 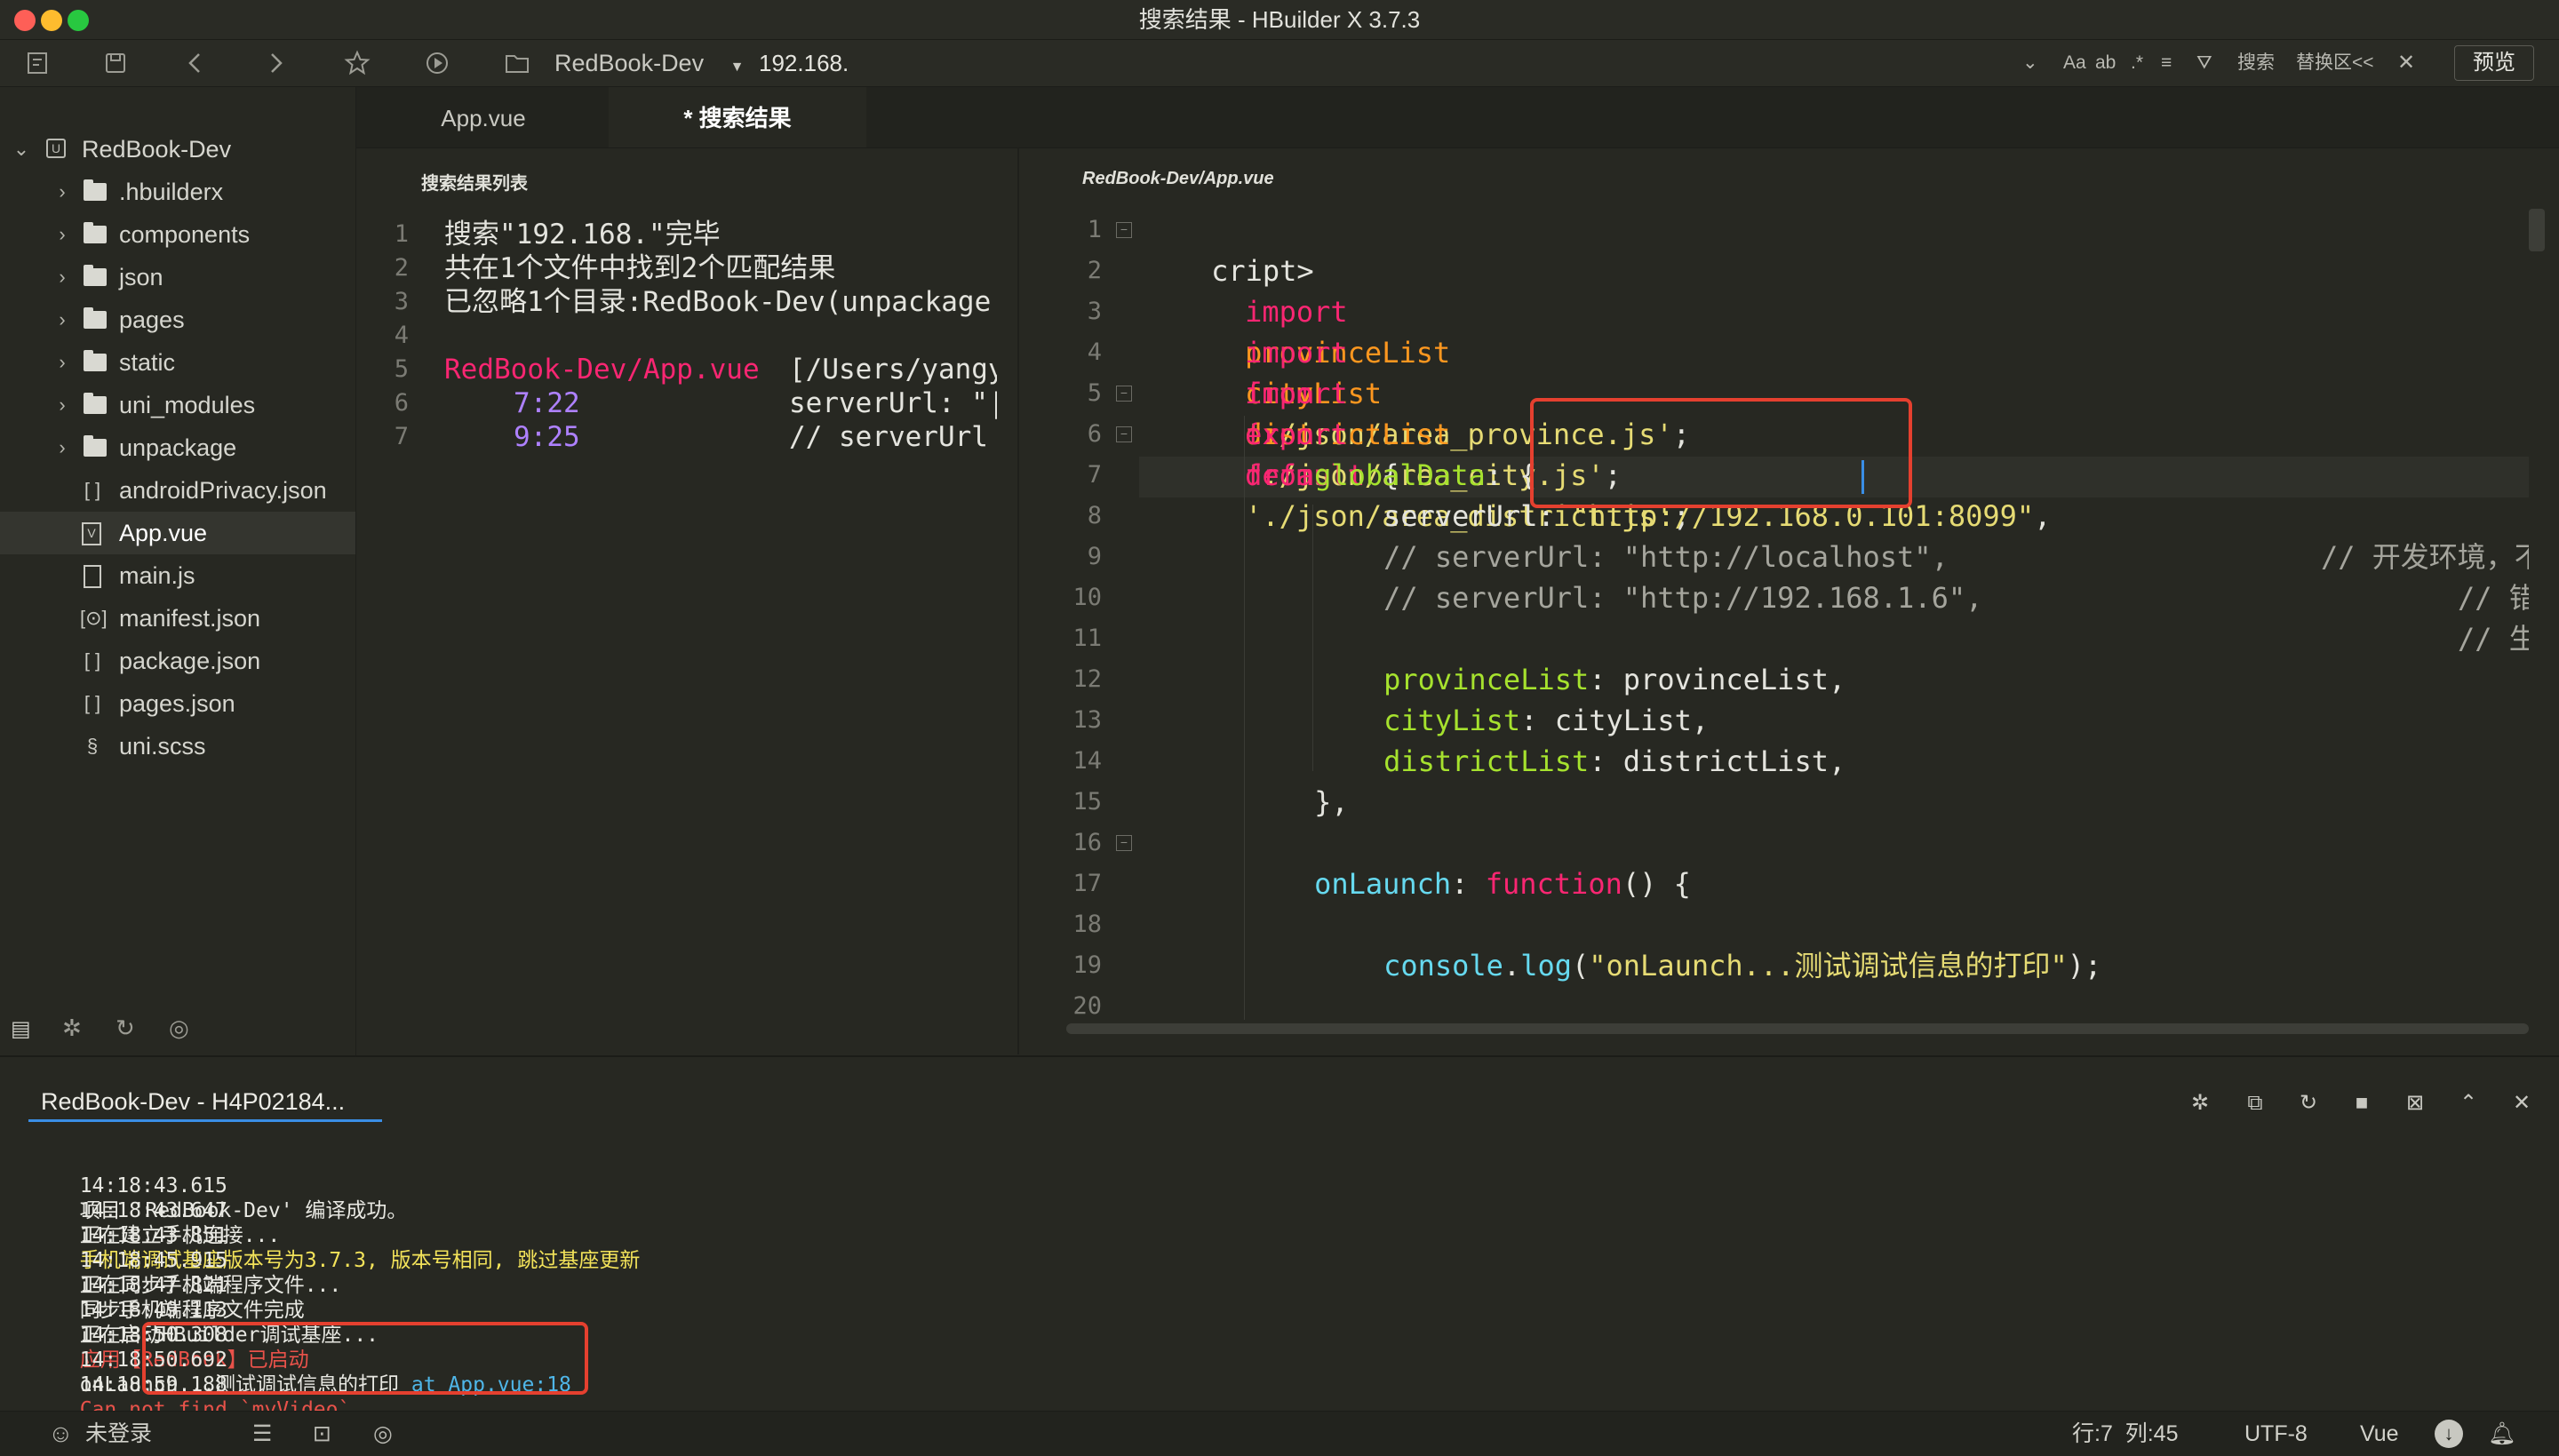 What do you see at coordinates (602, 369) in the screenshot?
I see `result-file-link: RedBook-Dev/App.vue` at bounding box center [602, 369].